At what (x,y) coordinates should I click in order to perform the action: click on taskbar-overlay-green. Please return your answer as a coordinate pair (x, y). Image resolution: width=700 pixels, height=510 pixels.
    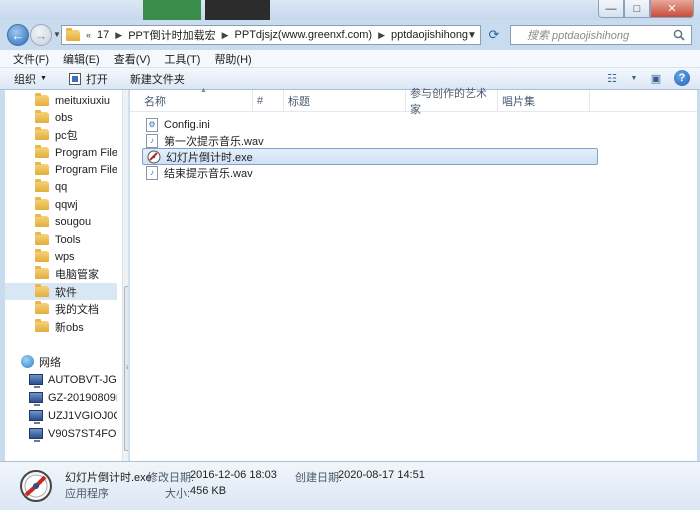
    Looking at the image, I should click on (172, 10).